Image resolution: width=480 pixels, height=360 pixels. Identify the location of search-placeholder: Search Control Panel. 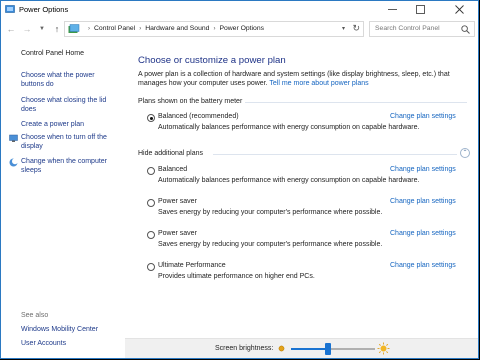
(407, 28).